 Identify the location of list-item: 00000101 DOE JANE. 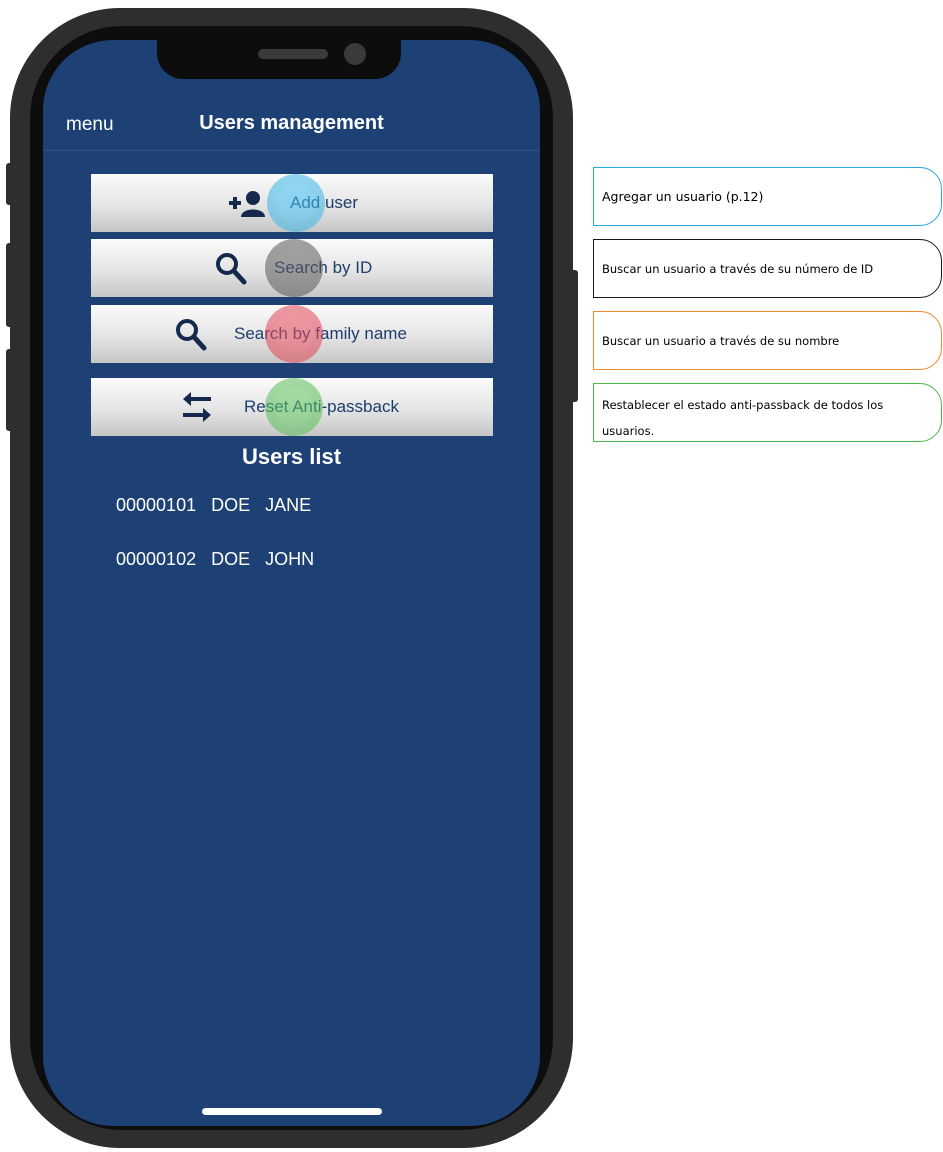
(213, 505).